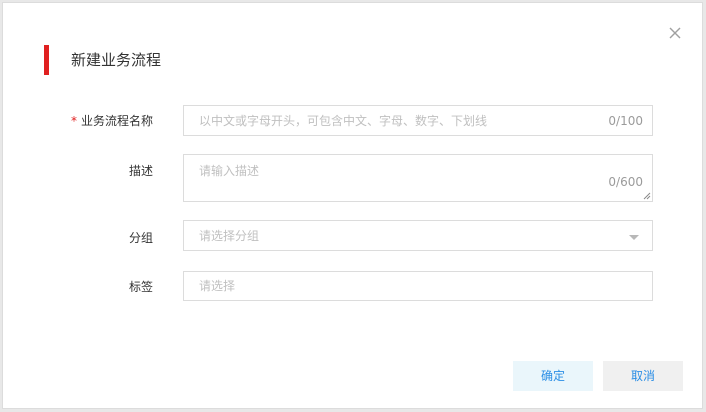 This screenshot has width=706, height=412. What do you see at coordinates (643, 376) in the screenshot?
I see `cancel-button: 取消` at bounding box center [643, 376].